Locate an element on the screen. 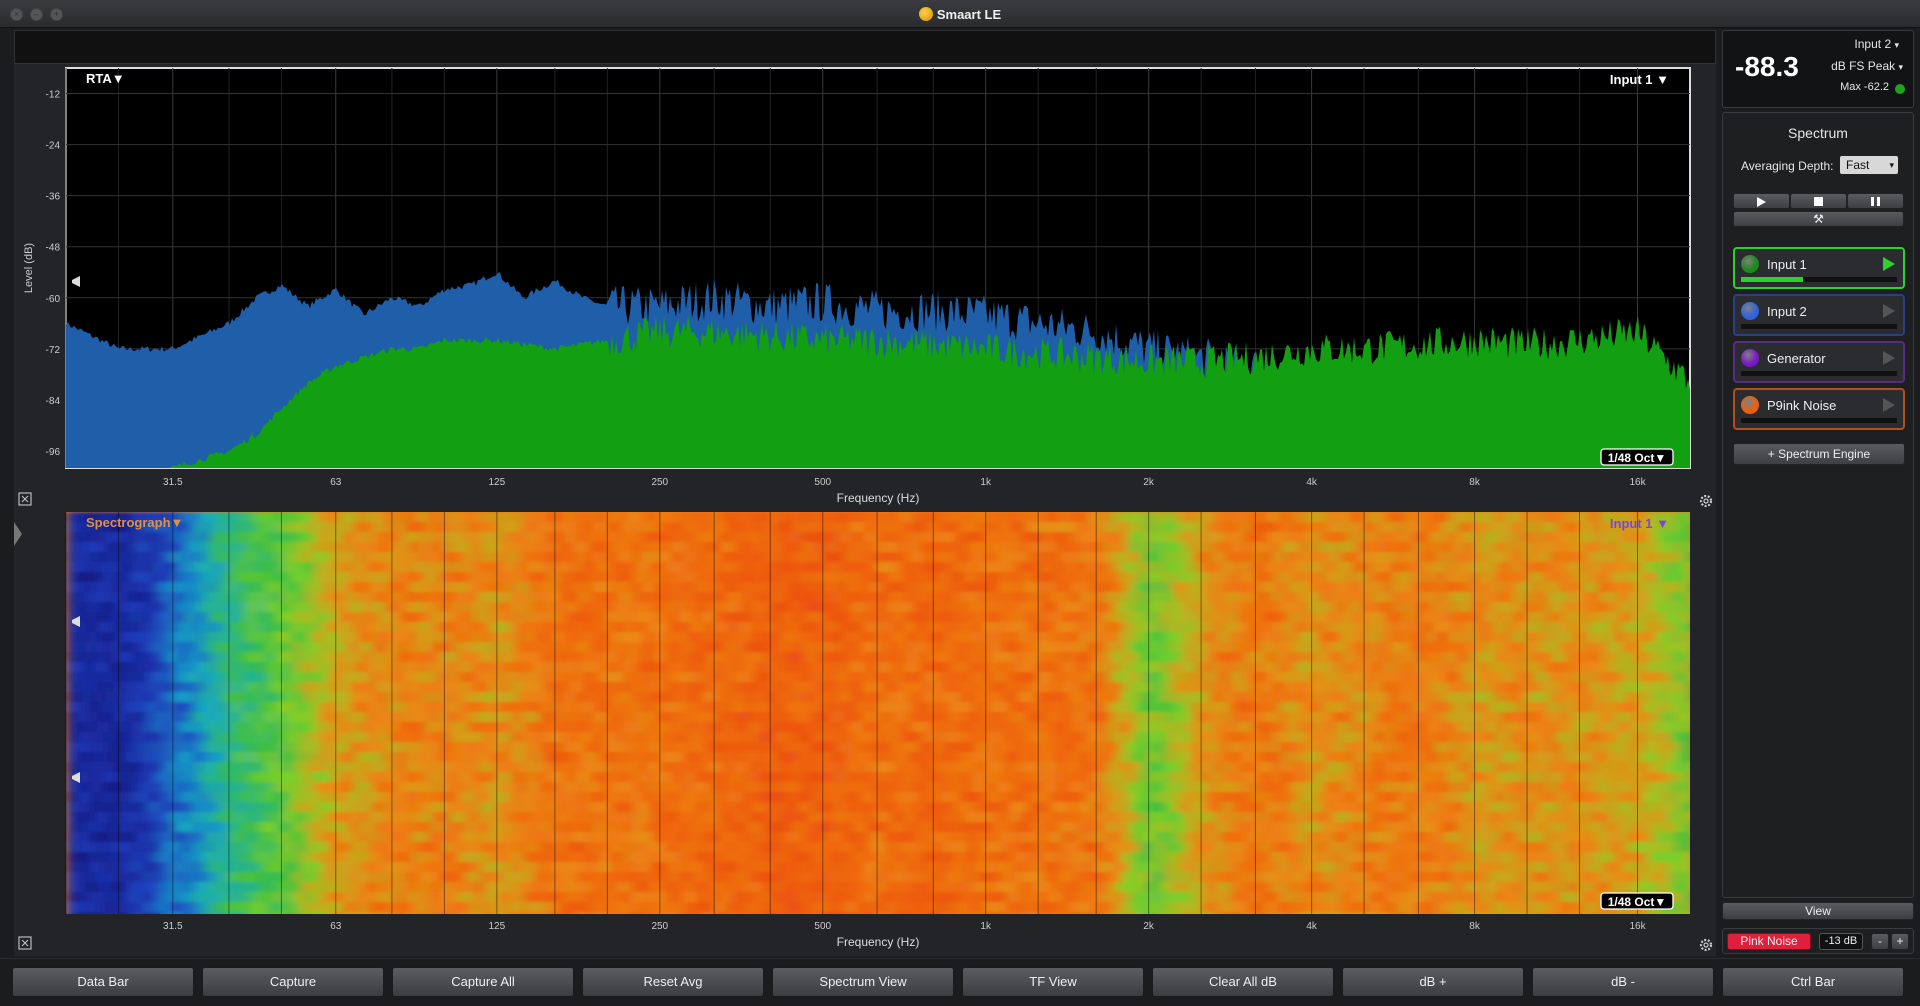 The height and width of the screenshot is (1006, 1920). rta-mode-label: RTA▼ is located at coordinates (105, 78).